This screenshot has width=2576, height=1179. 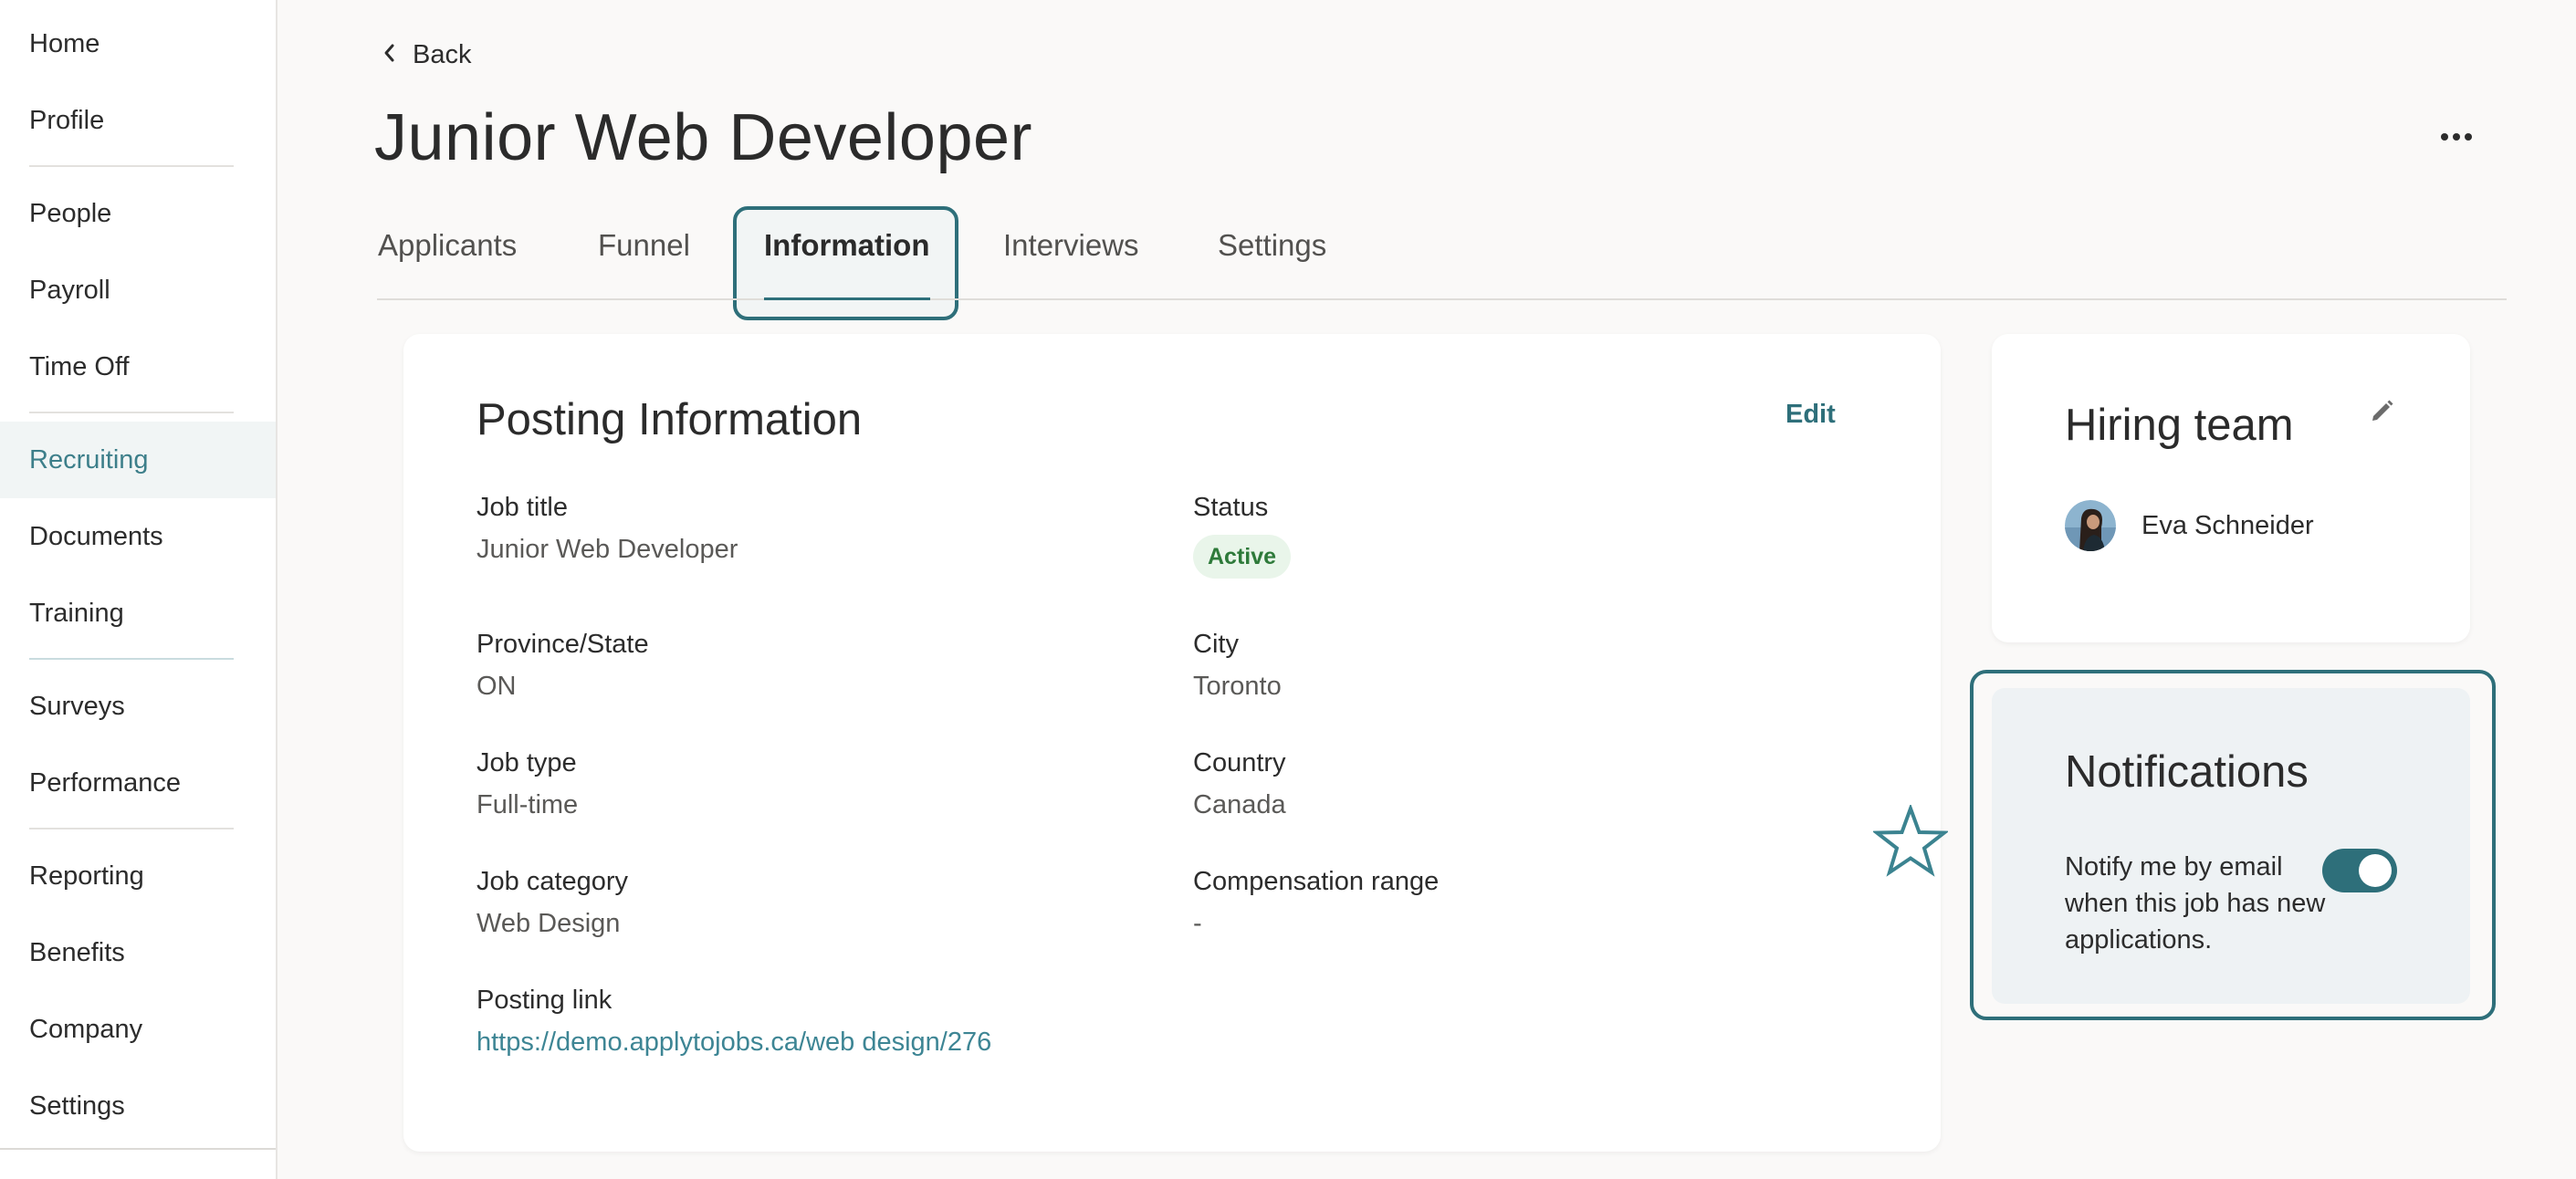 I want to click on status-label: Status, so click(x=1231, y=507).